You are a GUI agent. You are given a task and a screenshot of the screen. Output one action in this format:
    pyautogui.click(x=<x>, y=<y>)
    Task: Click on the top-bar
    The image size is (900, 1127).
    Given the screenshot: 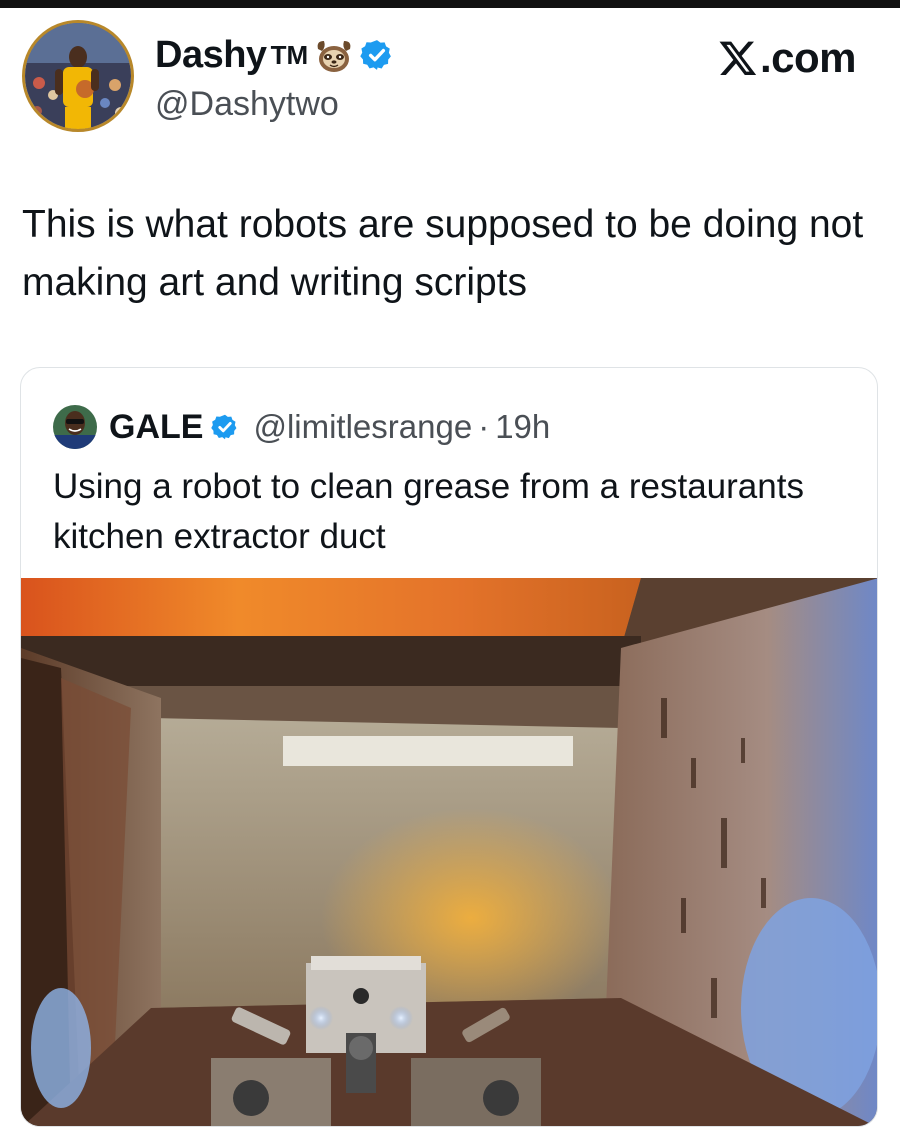 What is the action you would take?
    pyautogui.click(x=450, y=4)
    